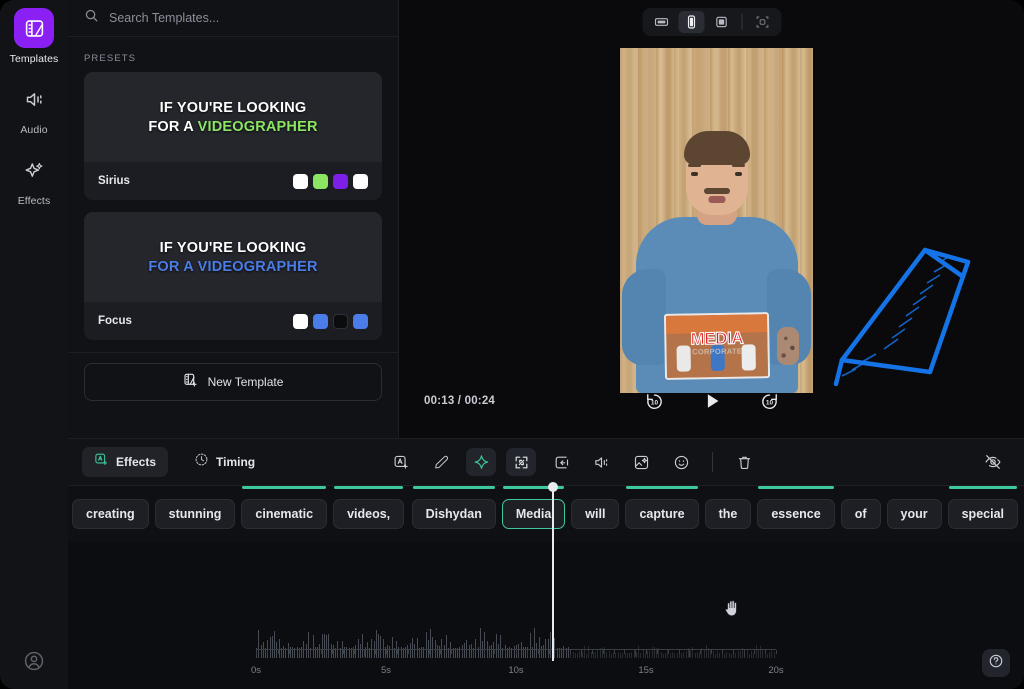 This screenshot has height=689, width=1024. I want to click on caption-chip: Dishydan, so click(453, 514).